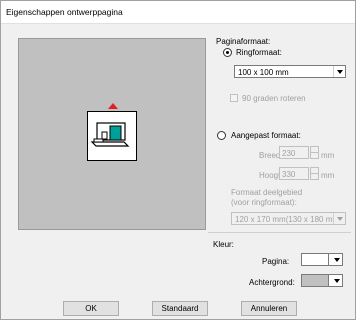 This screenshot has height=320, width=356. What do you see at coordinates (285, 219) in the screenshot?
I see `section-area-value: 120 x 170 mm(130 x 180 mm)` at bounding box center [285, 219].